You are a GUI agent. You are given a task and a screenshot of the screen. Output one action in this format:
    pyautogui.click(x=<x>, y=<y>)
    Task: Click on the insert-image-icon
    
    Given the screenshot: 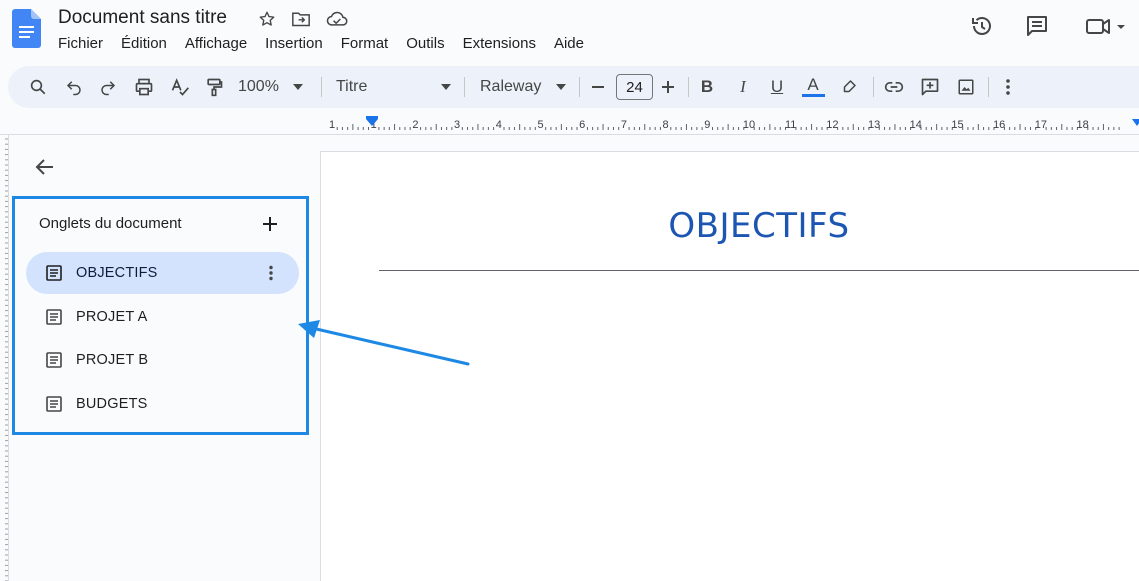 What is the action you would take?
    pyautogui.click(x=966, y=87)
    